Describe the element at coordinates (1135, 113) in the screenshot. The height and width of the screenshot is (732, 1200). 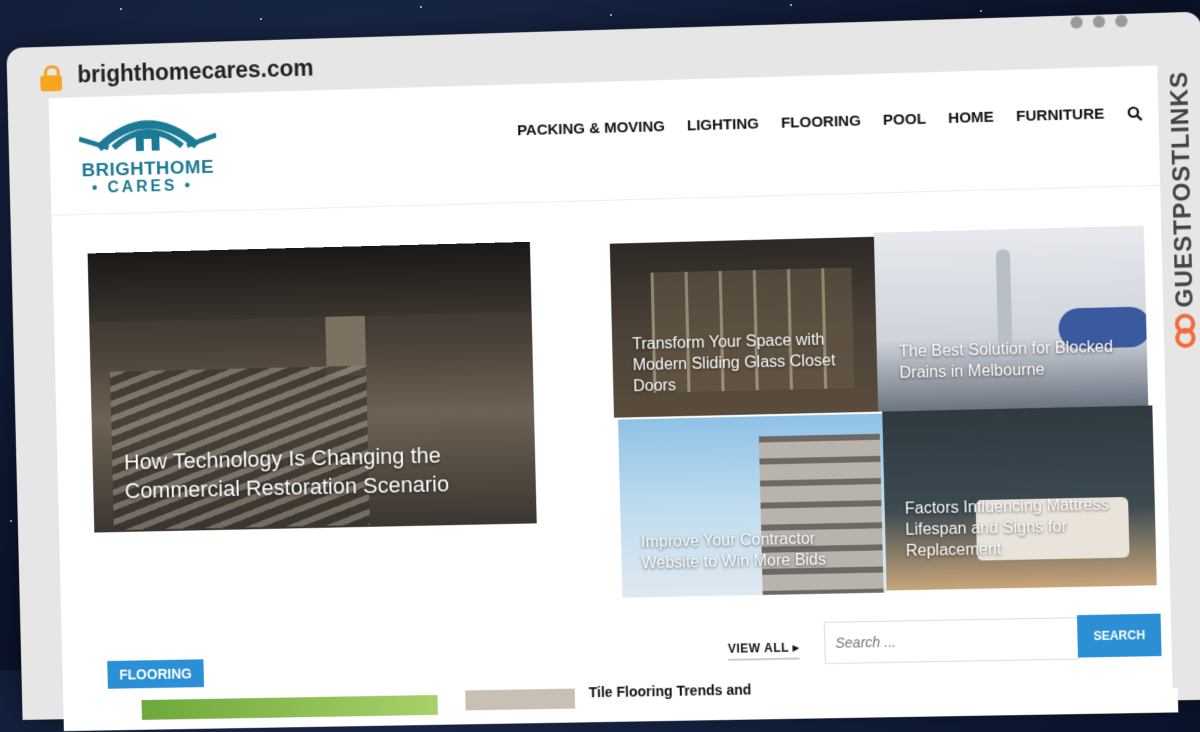
I see `search-icon` at that location.